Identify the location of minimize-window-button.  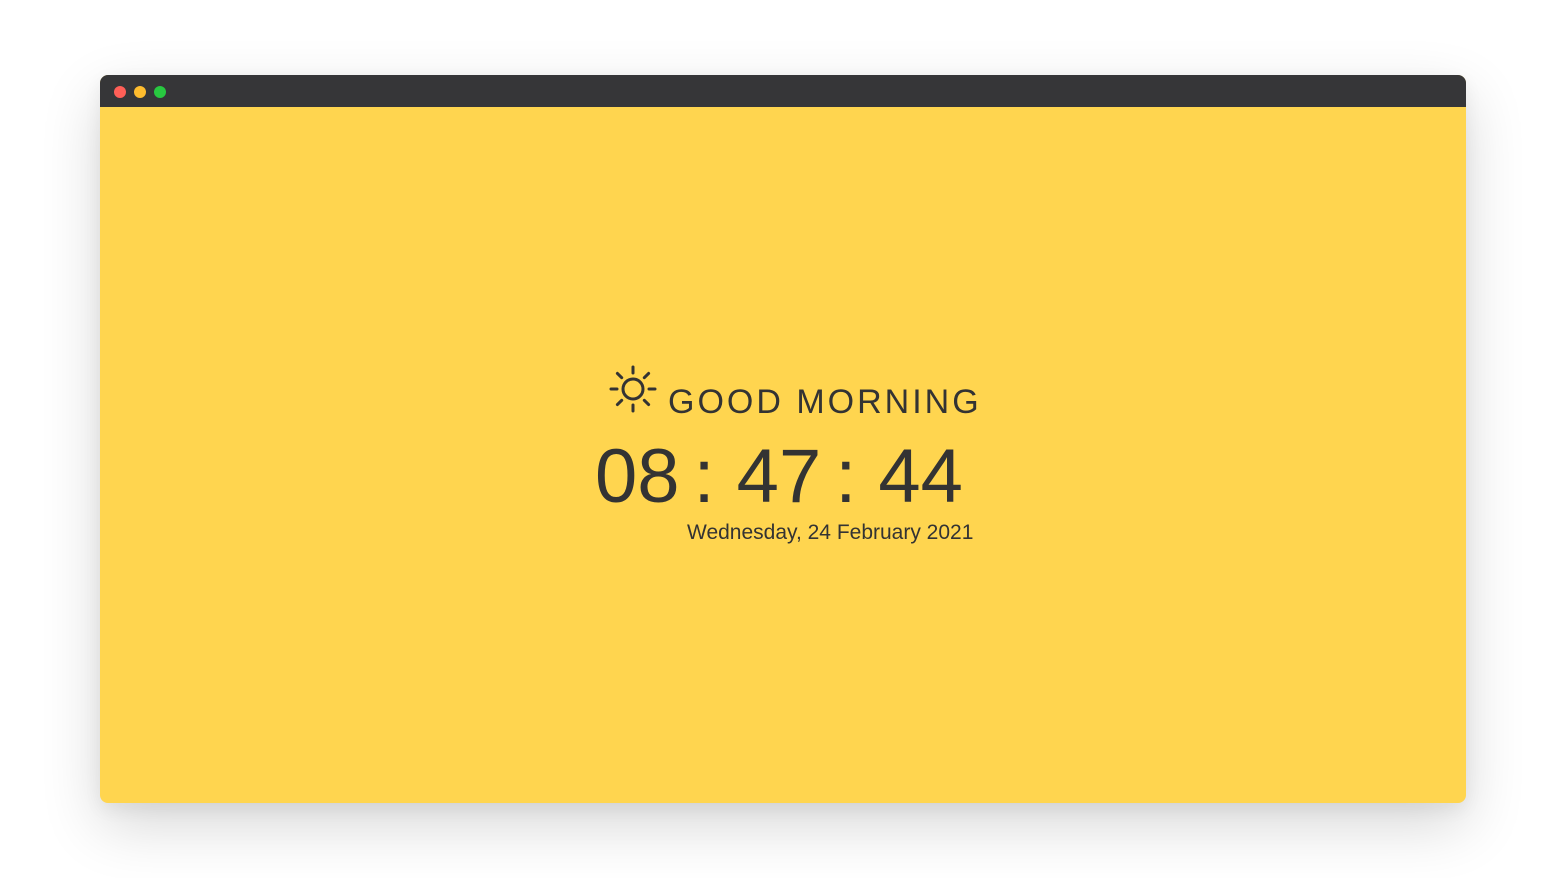
(140, 92).